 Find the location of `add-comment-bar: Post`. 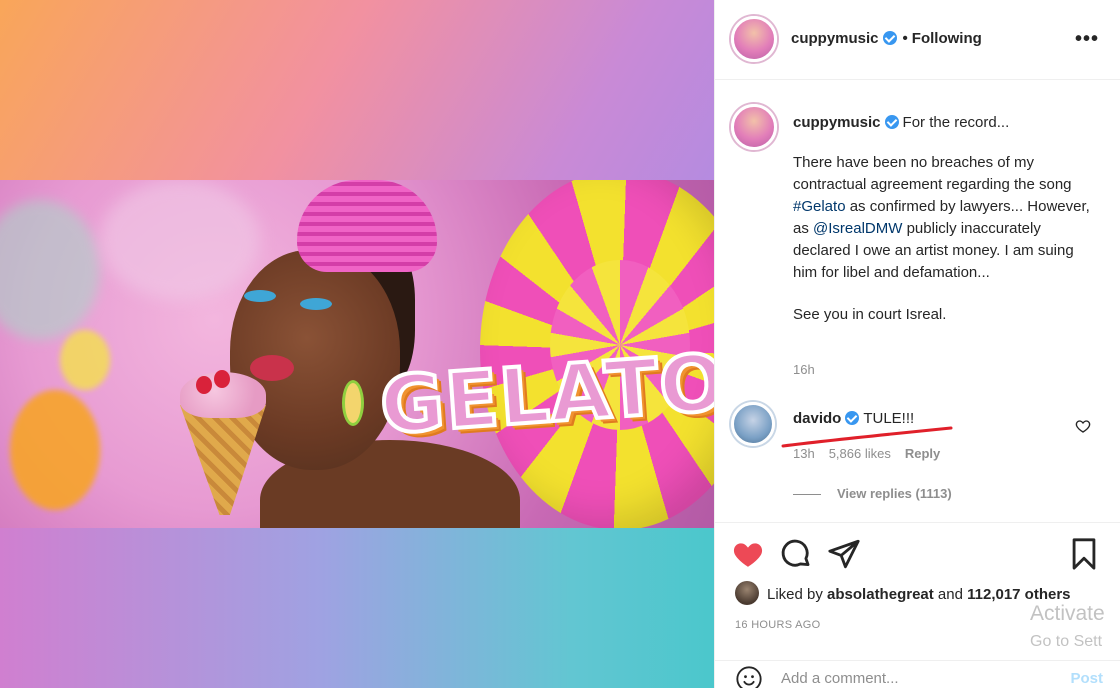

add-comment-bar: Post is located at coordinates (917, 674).